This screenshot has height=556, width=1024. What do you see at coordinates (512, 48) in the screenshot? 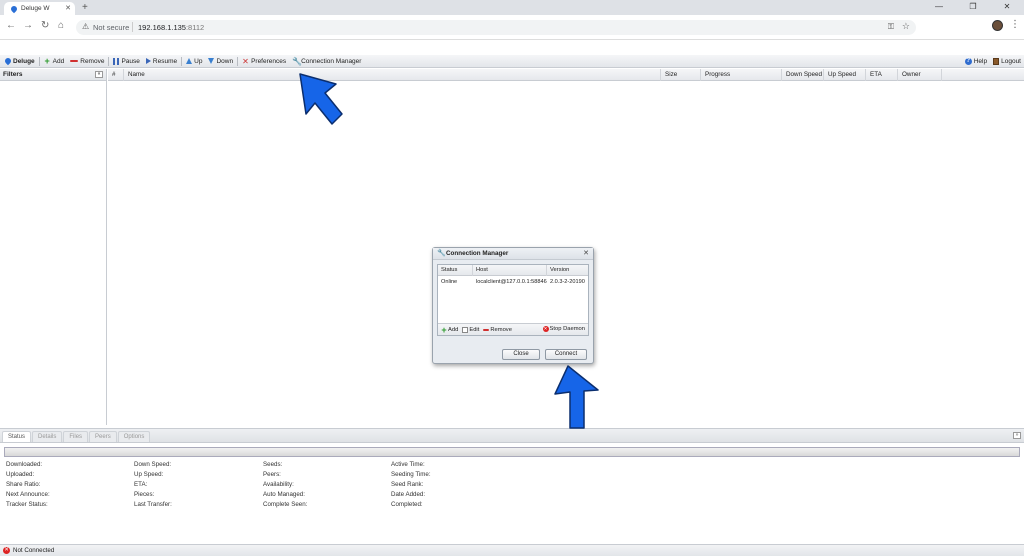
I see `page-top-gap` at bounding box center [512, 48].